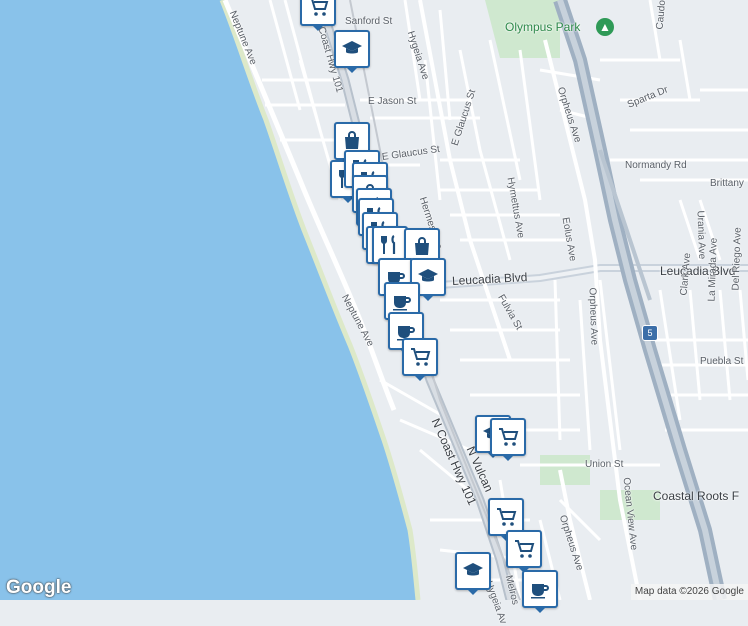  Describe the element at coordinates (696, 496) in the screenshot. I see `street-label-coastal-roots: Coastal Roots F` at that location.